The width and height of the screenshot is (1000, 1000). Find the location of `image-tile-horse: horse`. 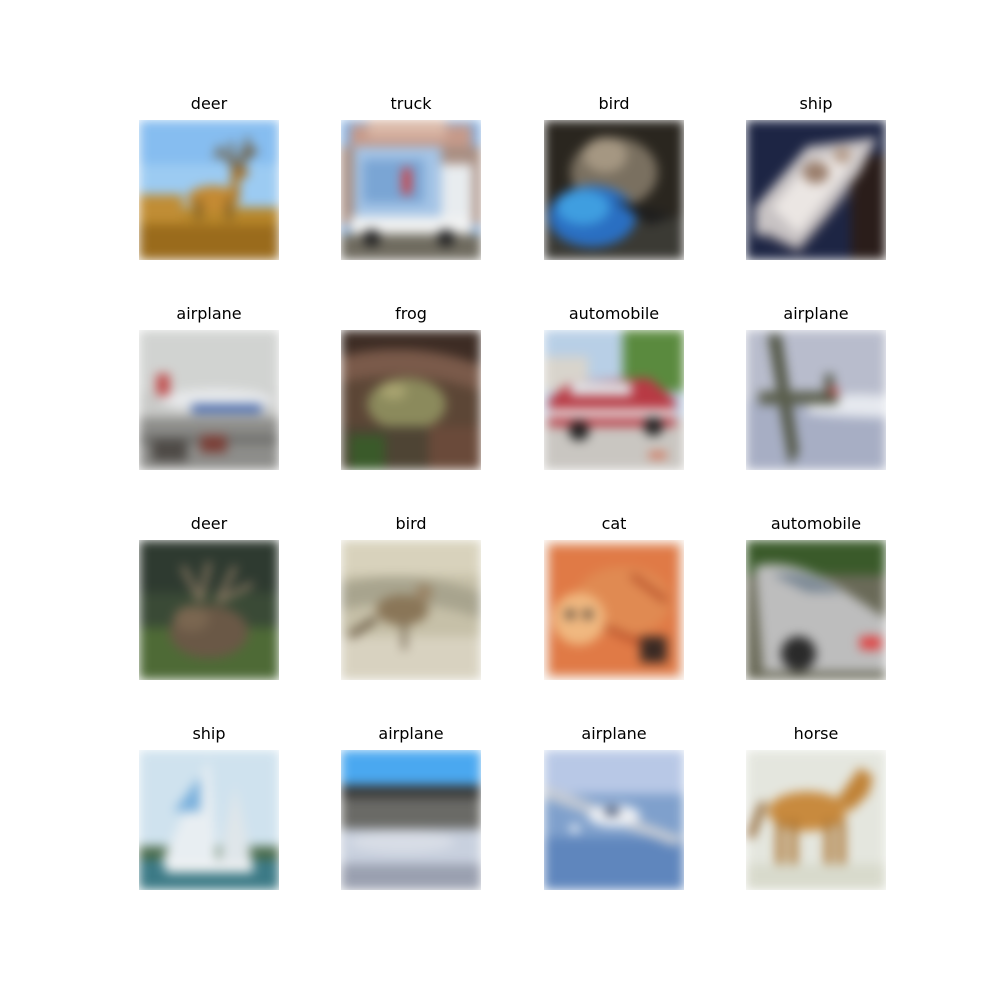

image-tile-horse: horse is located at coordinates (816, 807).